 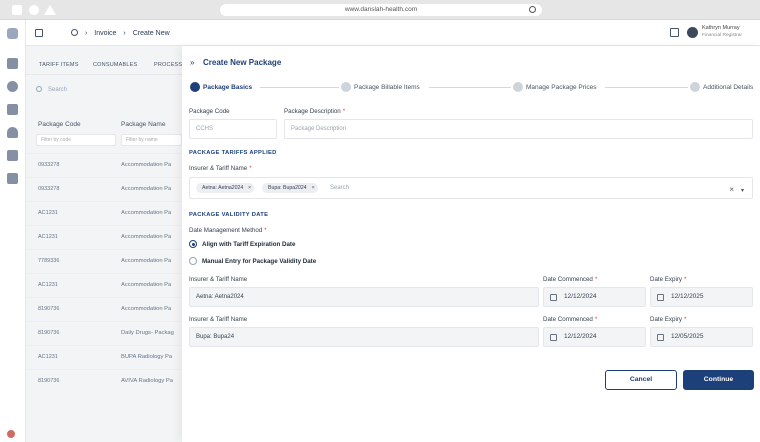 What do you see at coordinates (314, 111) in the screenshot?
I see `package-description-label: Package Description *` at bounding box center [314, 111].